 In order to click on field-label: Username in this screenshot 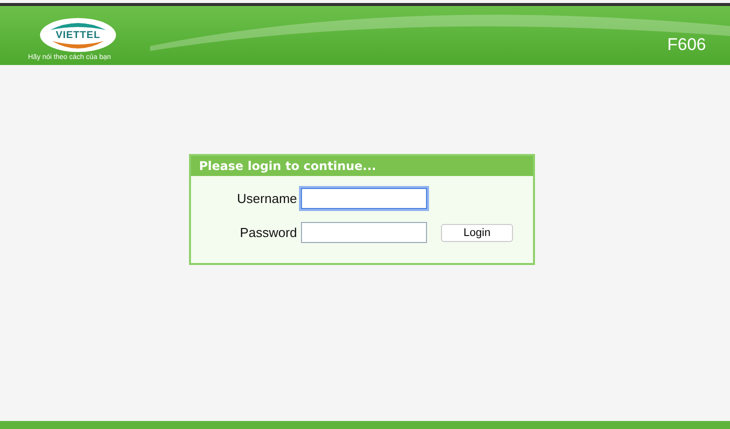, I will do `click(266, 198)`.